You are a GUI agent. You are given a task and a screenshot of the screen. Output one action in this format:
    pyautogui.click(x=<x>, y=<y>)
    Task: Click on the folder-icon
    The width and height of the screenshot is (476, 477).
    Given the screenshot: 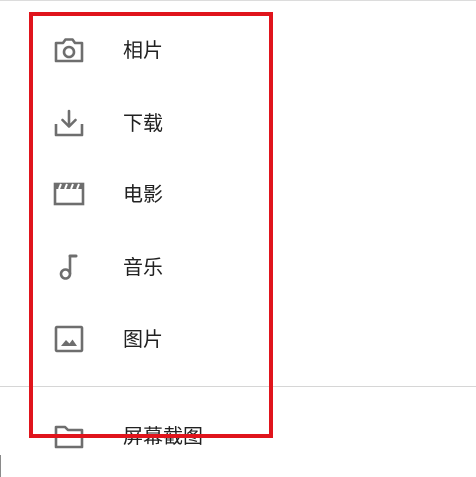 What is the action you would take?
    pyautogui.click(x=69, y=436)
    